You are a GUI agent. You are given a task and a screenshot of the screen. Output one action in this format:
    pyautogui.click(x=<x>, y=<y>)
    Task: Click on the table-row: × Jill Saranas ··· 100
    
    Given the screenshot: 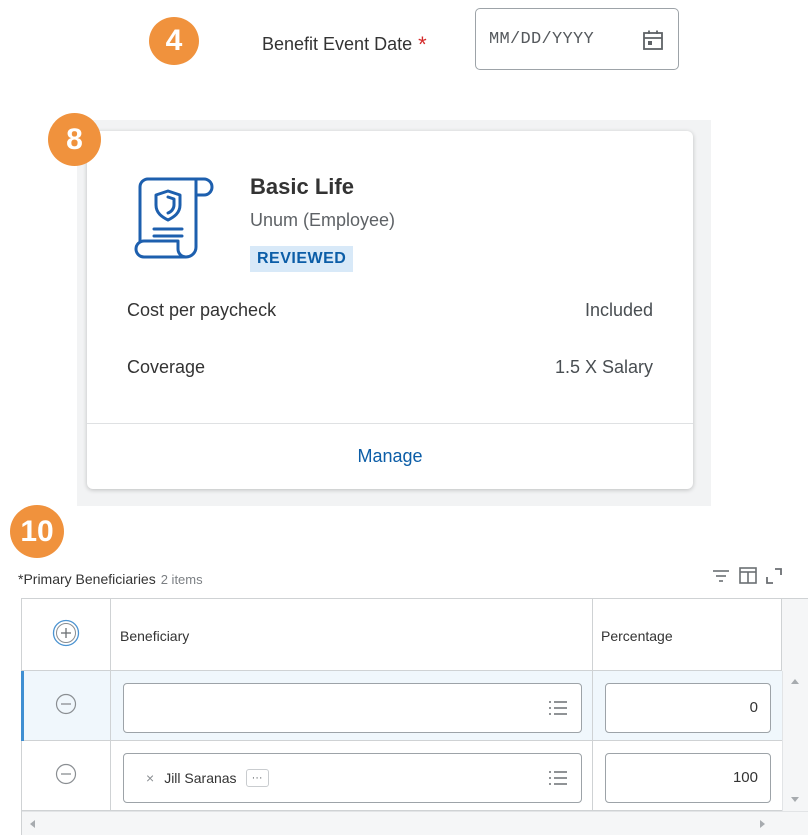 What is the action you would take?
    pyautogui.click(x=402, y=776)
    